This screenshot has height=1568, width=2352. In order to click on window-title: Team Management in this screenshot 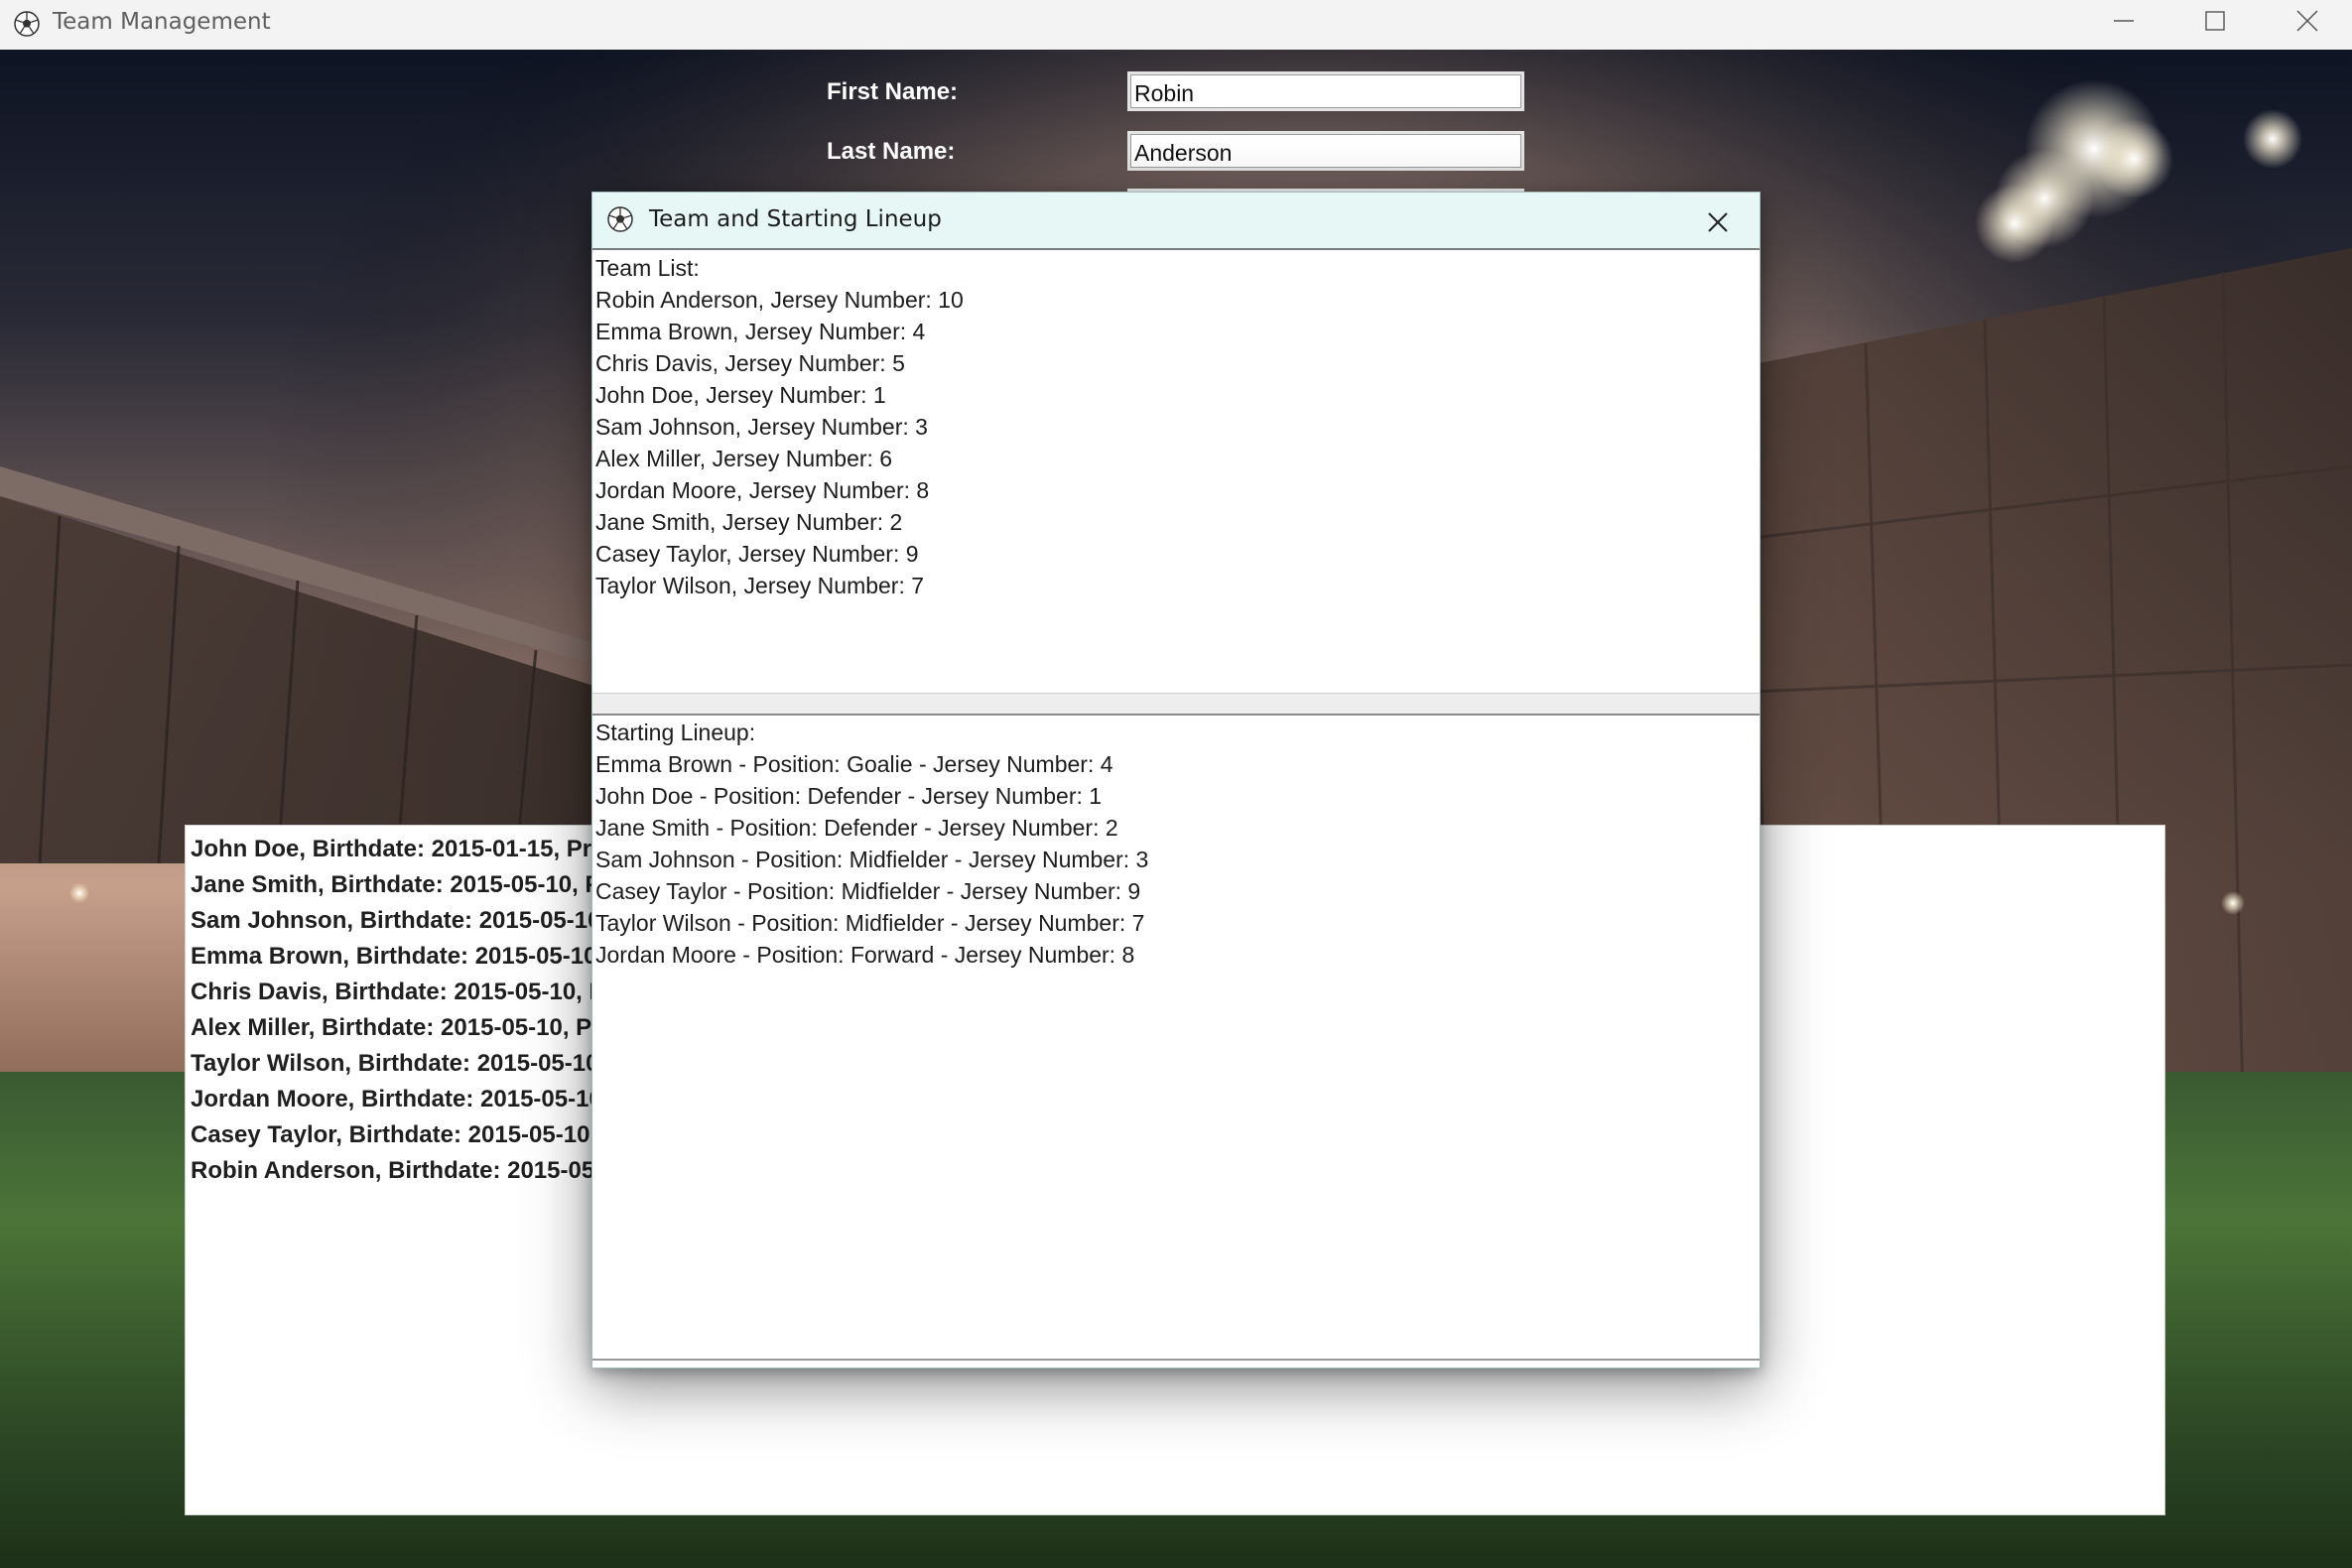, I will do `click(162, 22)`.